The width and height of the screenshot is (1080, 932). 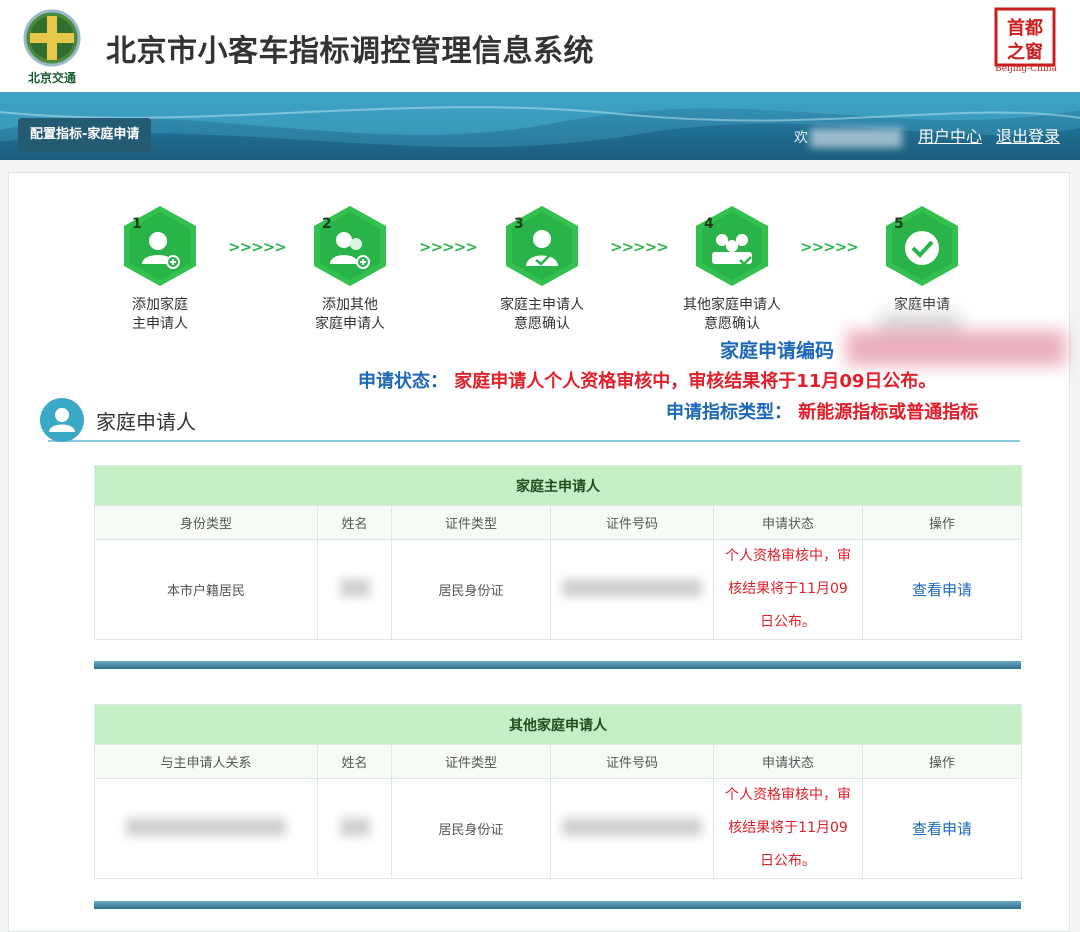 I want to click on group-confirm-icon: 4, so click(x=732, y=246).